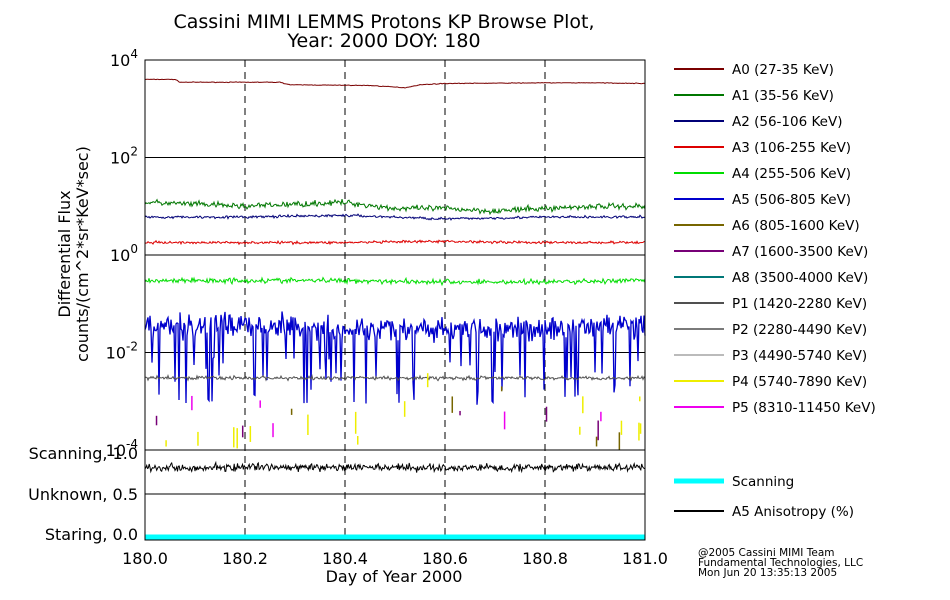  Describe the element at coordinates (124, 253) in the screenshot. I see `y-tick-label: 100` at that location.